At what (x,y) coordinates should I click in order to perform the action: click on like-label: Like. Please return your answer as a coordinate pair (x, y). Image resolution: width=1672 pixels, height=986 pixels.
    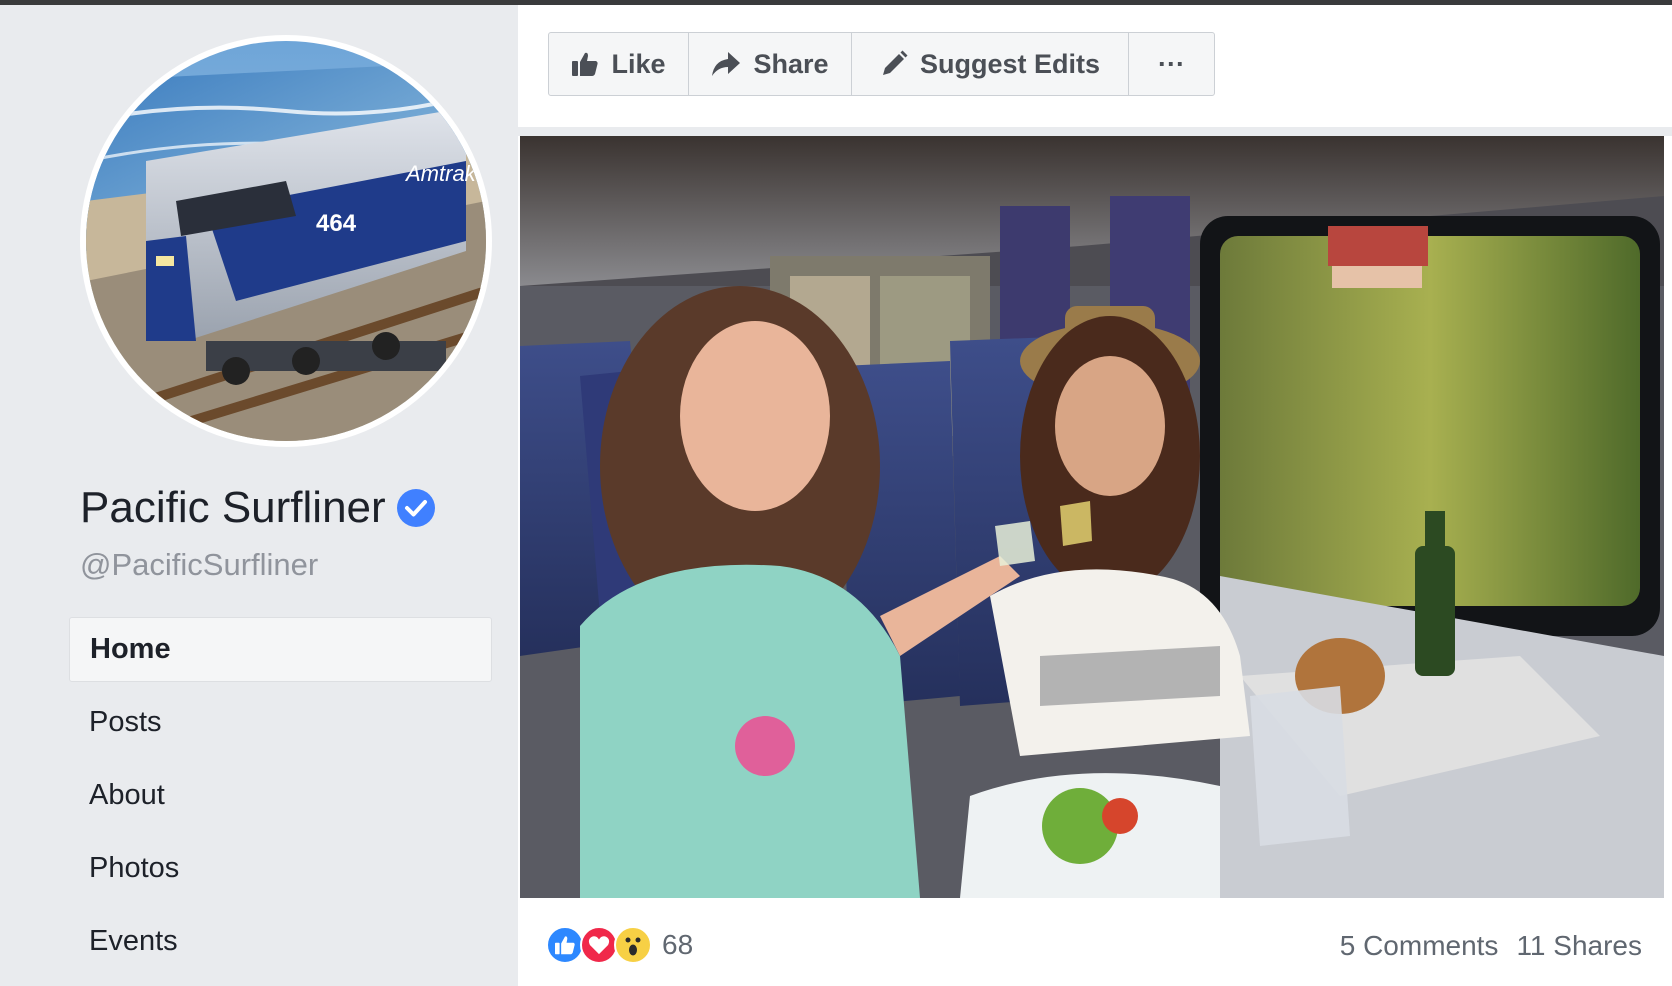
    Looking at the image, I should click on (638, 63).